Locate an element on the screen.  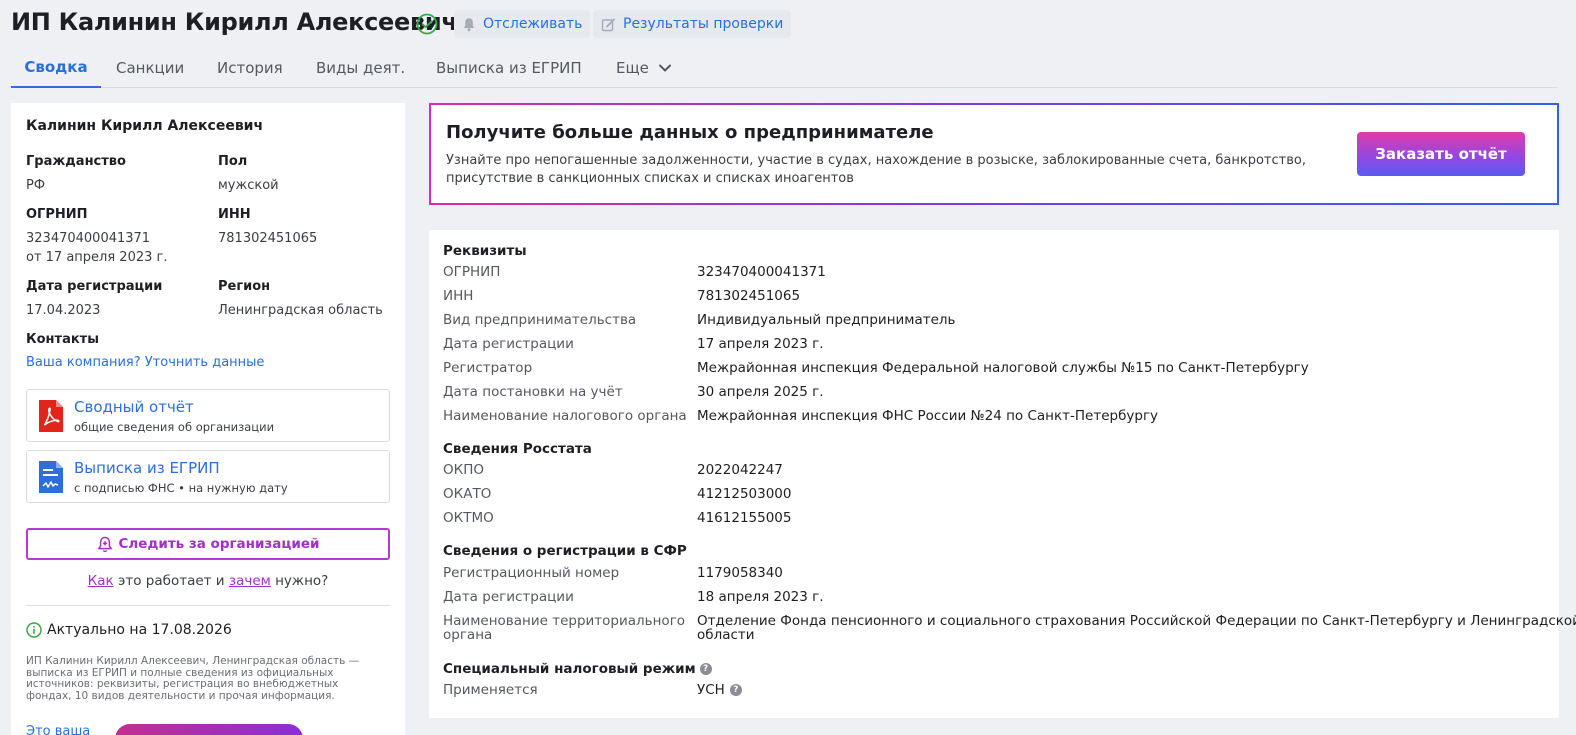
verified-check-icon is located at coordinates (427, 24).